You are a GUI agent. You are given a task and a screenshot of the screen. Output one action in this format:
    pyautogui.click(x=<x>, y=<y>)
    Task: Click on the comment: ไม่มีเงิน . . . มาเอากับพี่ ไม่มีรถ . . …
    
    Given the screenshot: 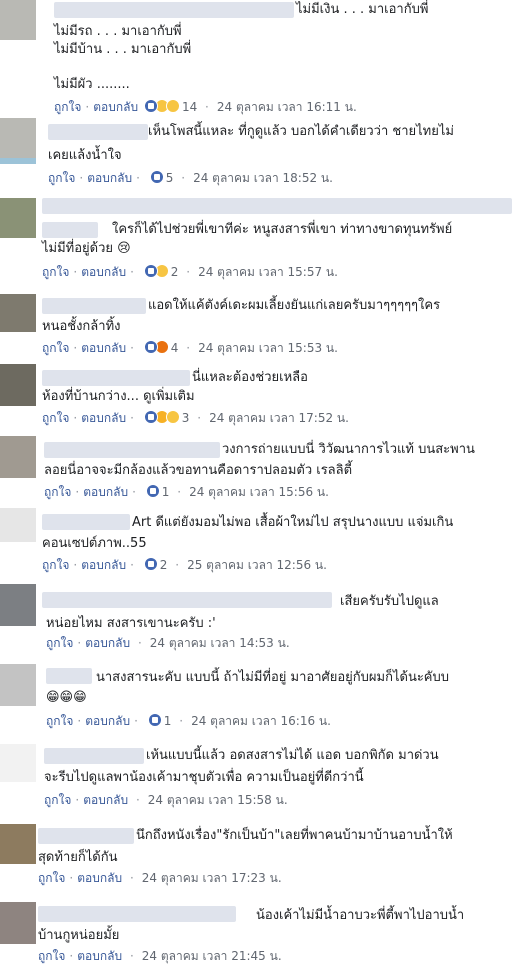 What is the action you would take?
    pyautogui.click(x=259, y=60)
    